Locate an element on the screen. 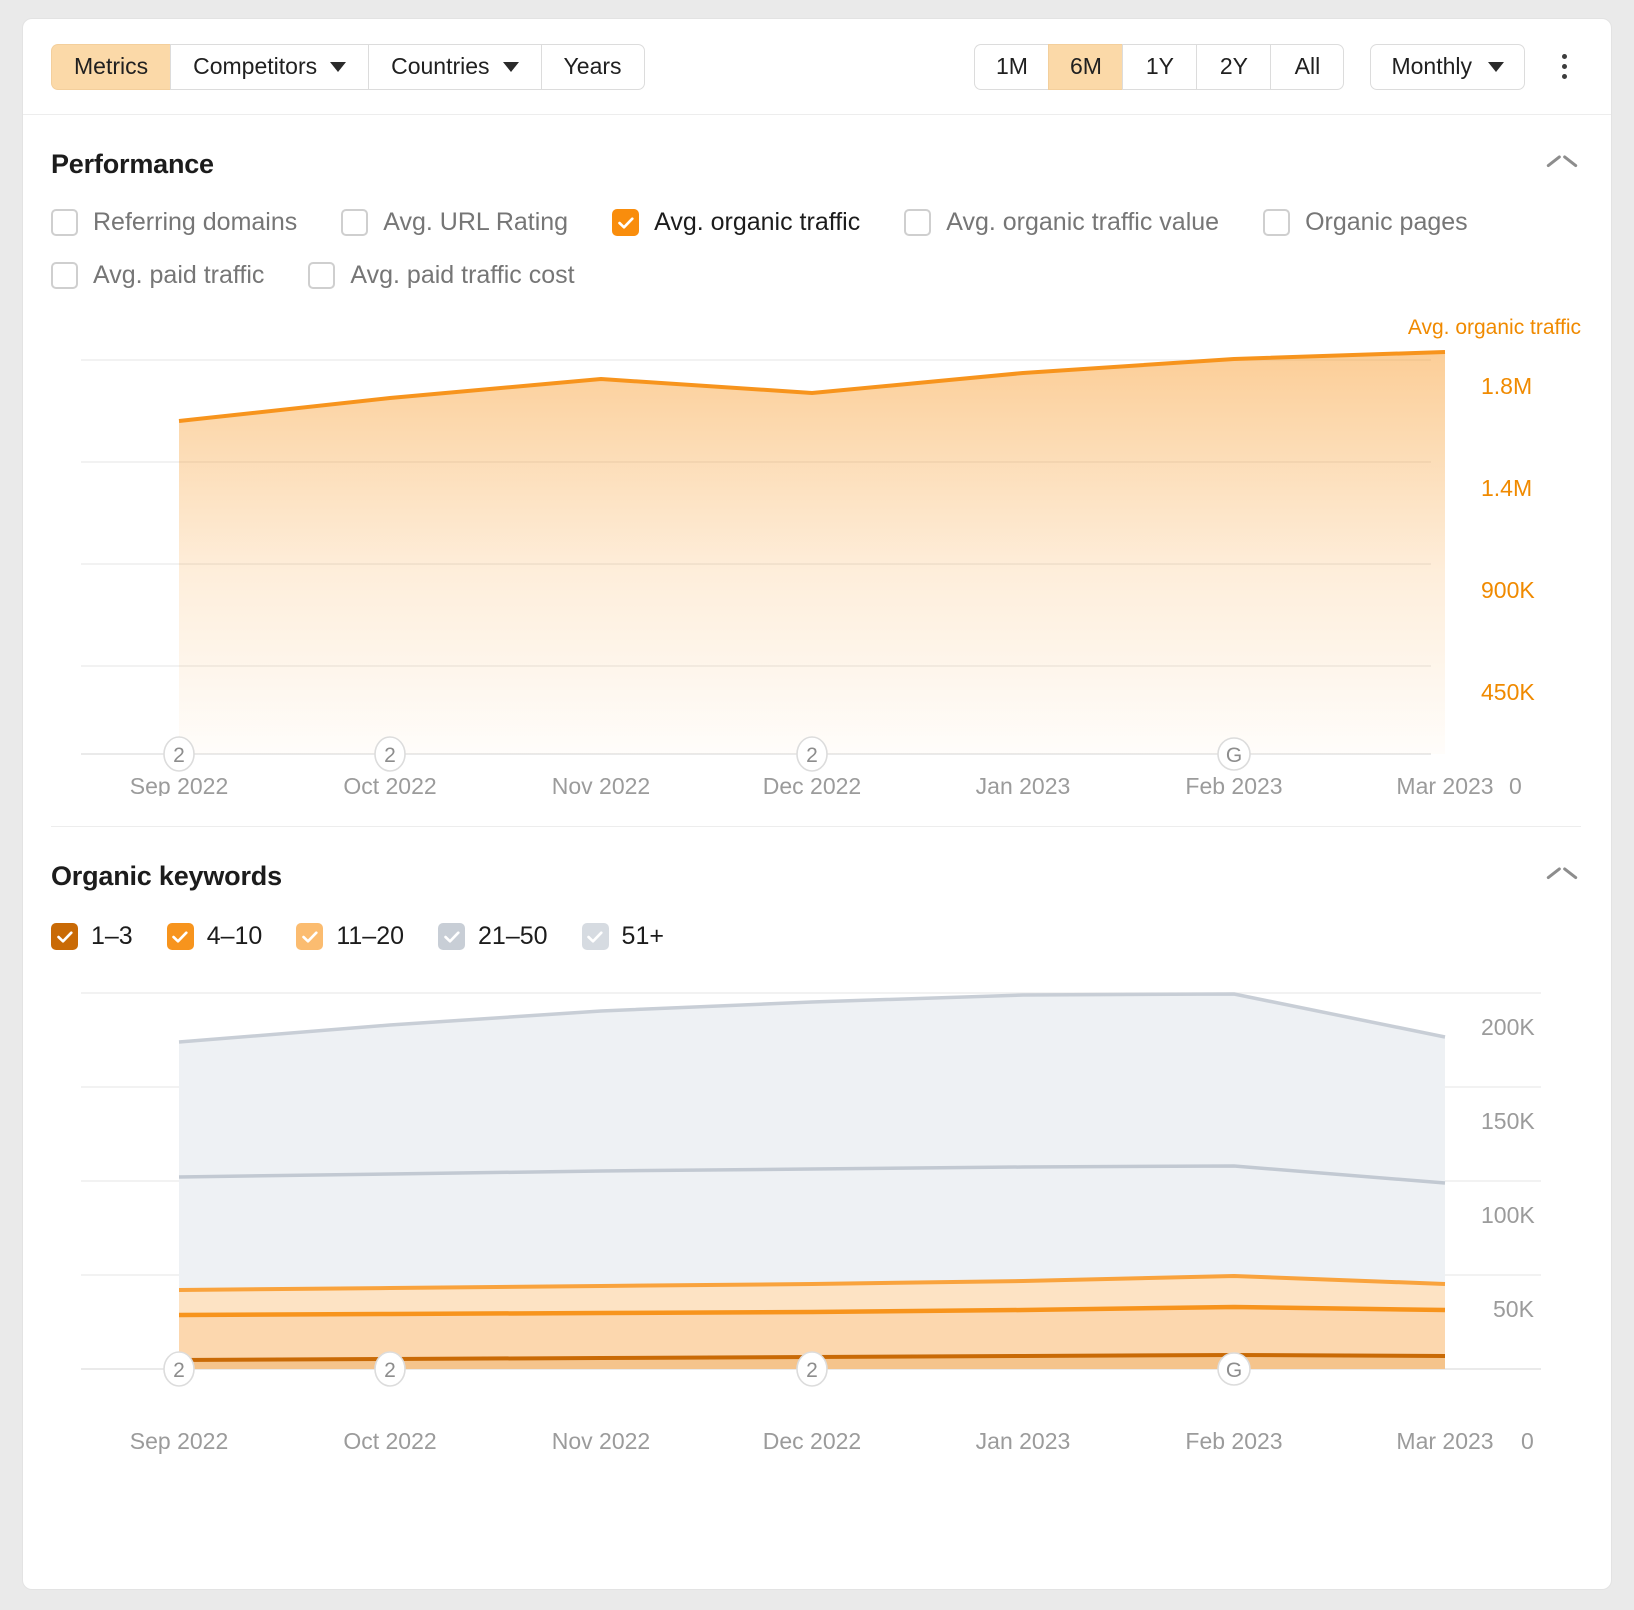 The width and height of the screenshot is (1634, 1610). period-1y: 1Y is located at coordinates (1159, 66).